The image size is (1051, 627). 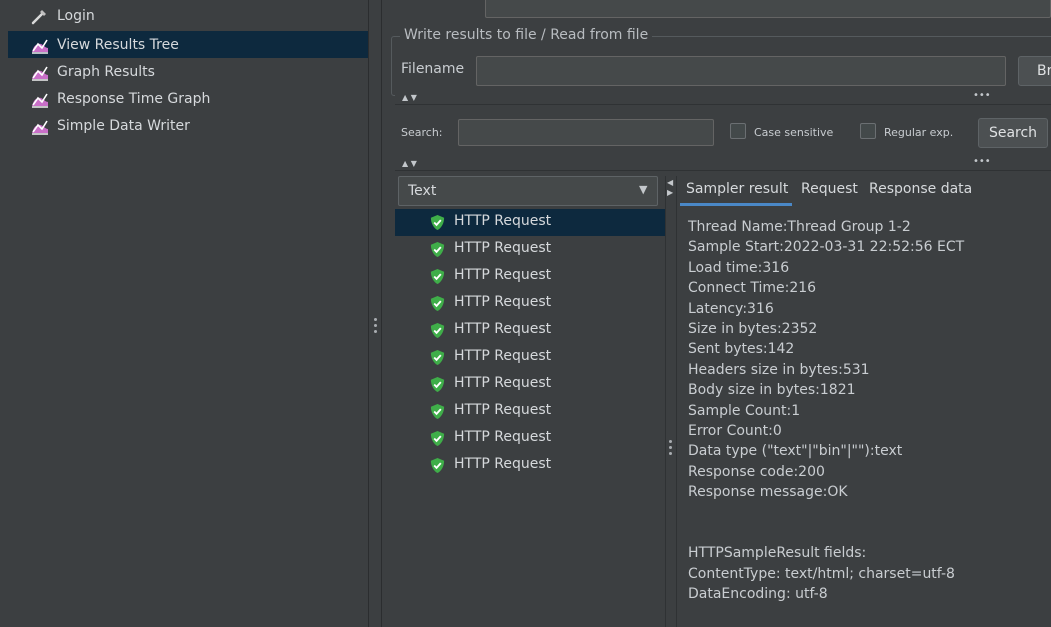 I want to click on pipette-icon, so click(x=38, y=16).